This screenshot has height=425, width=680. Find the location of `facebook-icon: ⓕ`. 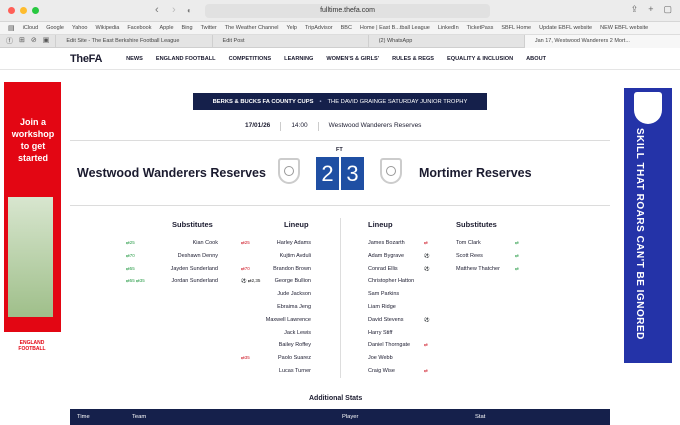

facebook-icon: ⓕ is located at coordinates (9, 41).